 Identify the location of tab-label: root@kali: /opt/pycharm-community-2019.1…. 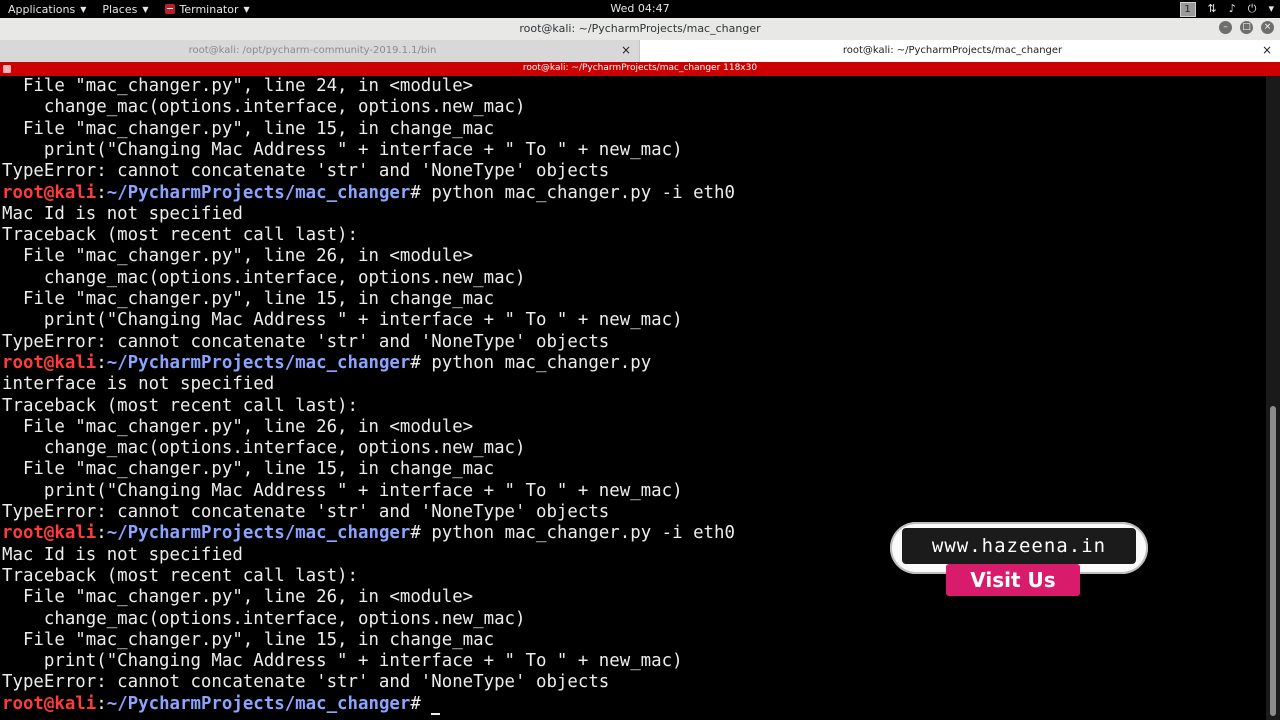
(312, 50).